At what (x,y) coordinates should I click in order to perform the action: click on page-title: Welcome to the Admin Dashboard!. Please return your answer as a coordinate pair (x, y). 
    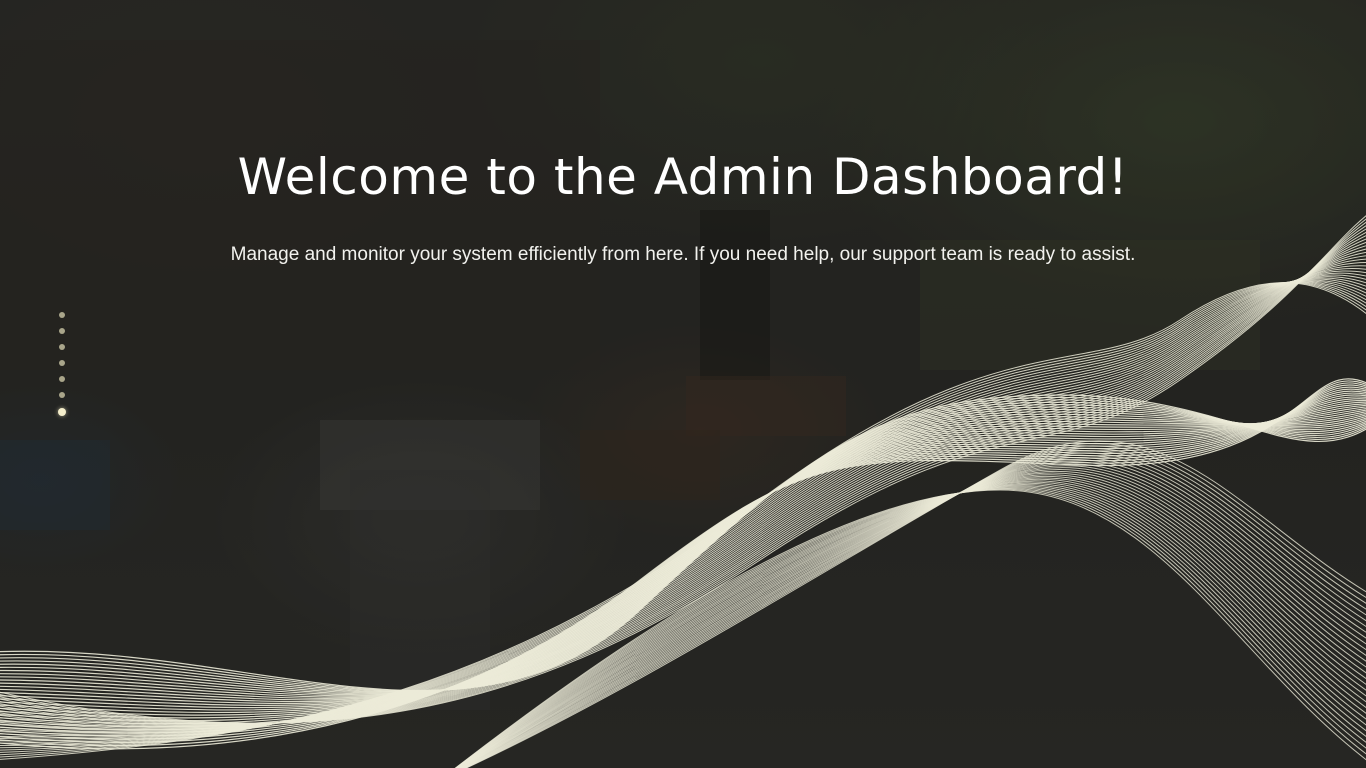
    Looking at the image, I should click on (683, 177).